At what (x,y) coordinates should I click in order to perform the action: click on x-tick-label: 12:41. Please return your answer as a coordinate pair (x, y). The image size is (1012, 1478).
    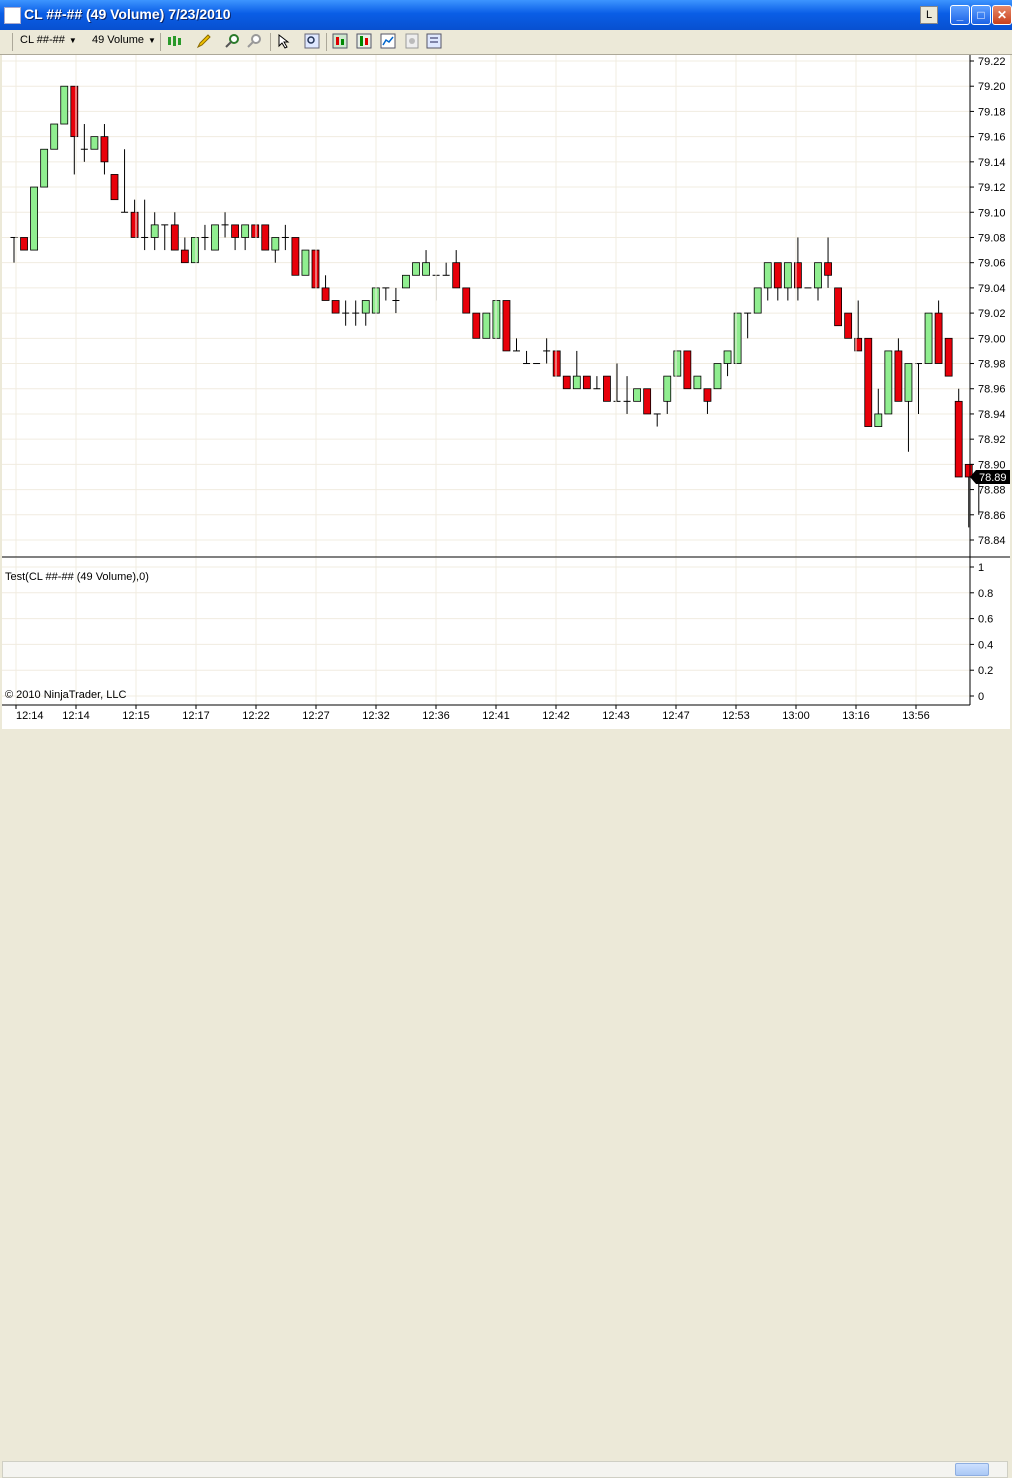
    Looking at the image, I should click on (496, 716).